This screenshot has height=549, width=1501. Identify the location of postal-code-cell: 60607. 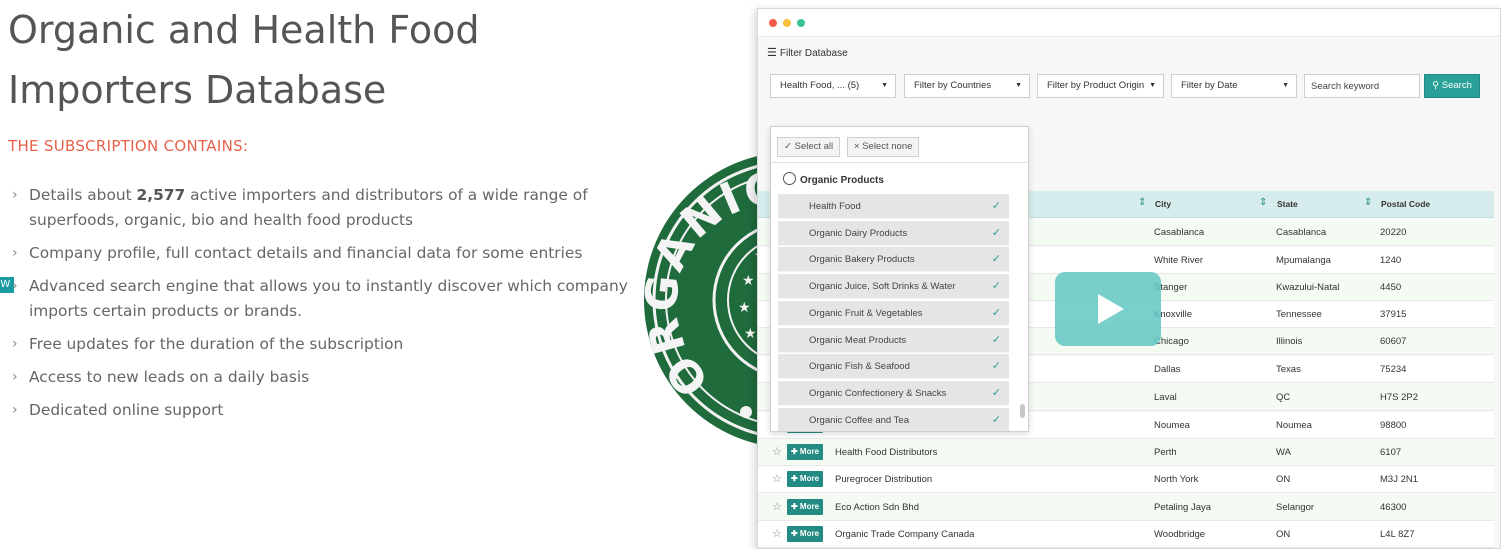
(1393, 341).